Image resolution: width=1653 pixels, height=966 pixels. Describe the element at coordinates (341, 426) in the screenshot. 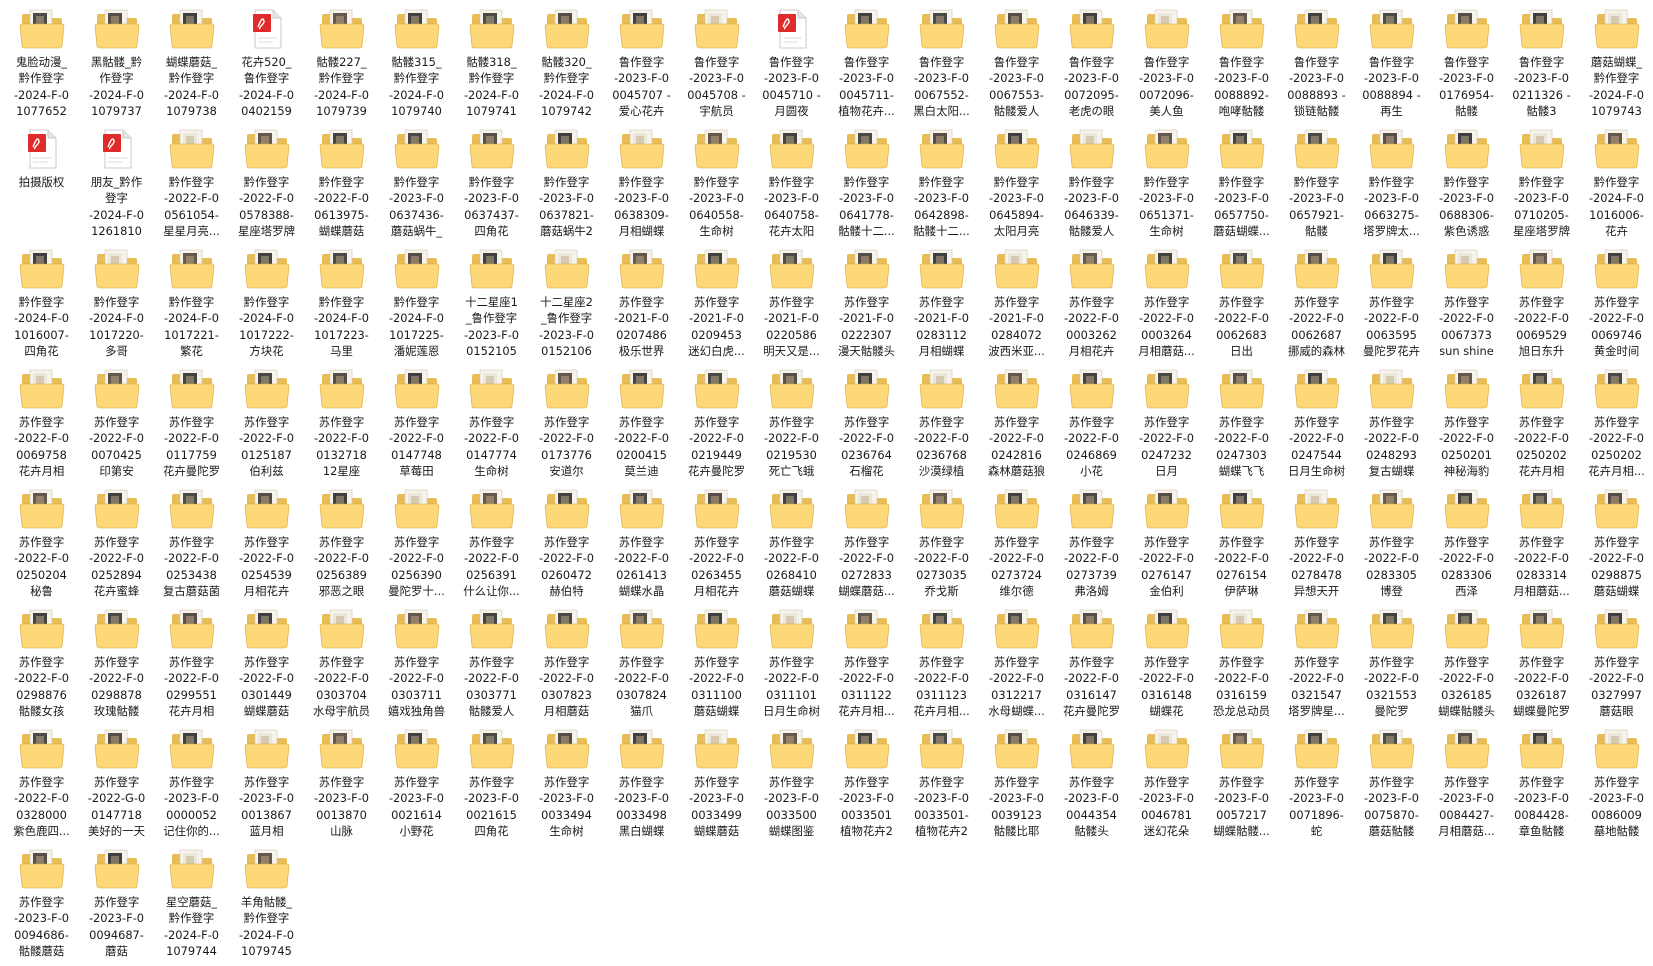

I see `folder-item: 苏作登字 -2022-F-0 0132718 12星座` at that location.